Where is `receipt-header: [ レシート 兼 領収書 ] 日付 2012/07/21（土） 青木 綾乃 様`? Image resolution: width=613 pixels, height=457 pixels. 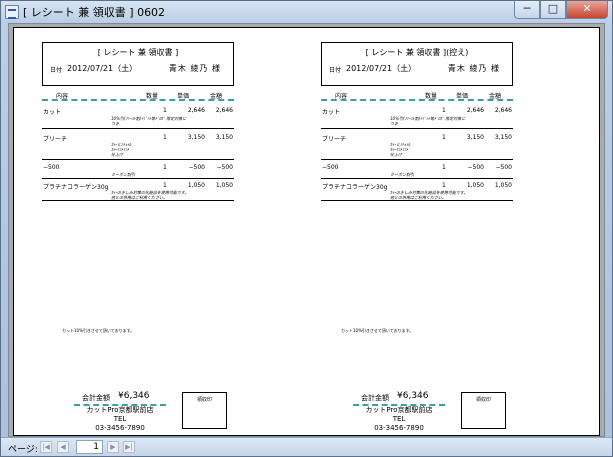
receipt-header: [ レシート 兼 領収書 ] 日付 2012/07/21（土） 青木 綾乃 様 is located at coordinates (138, 64).